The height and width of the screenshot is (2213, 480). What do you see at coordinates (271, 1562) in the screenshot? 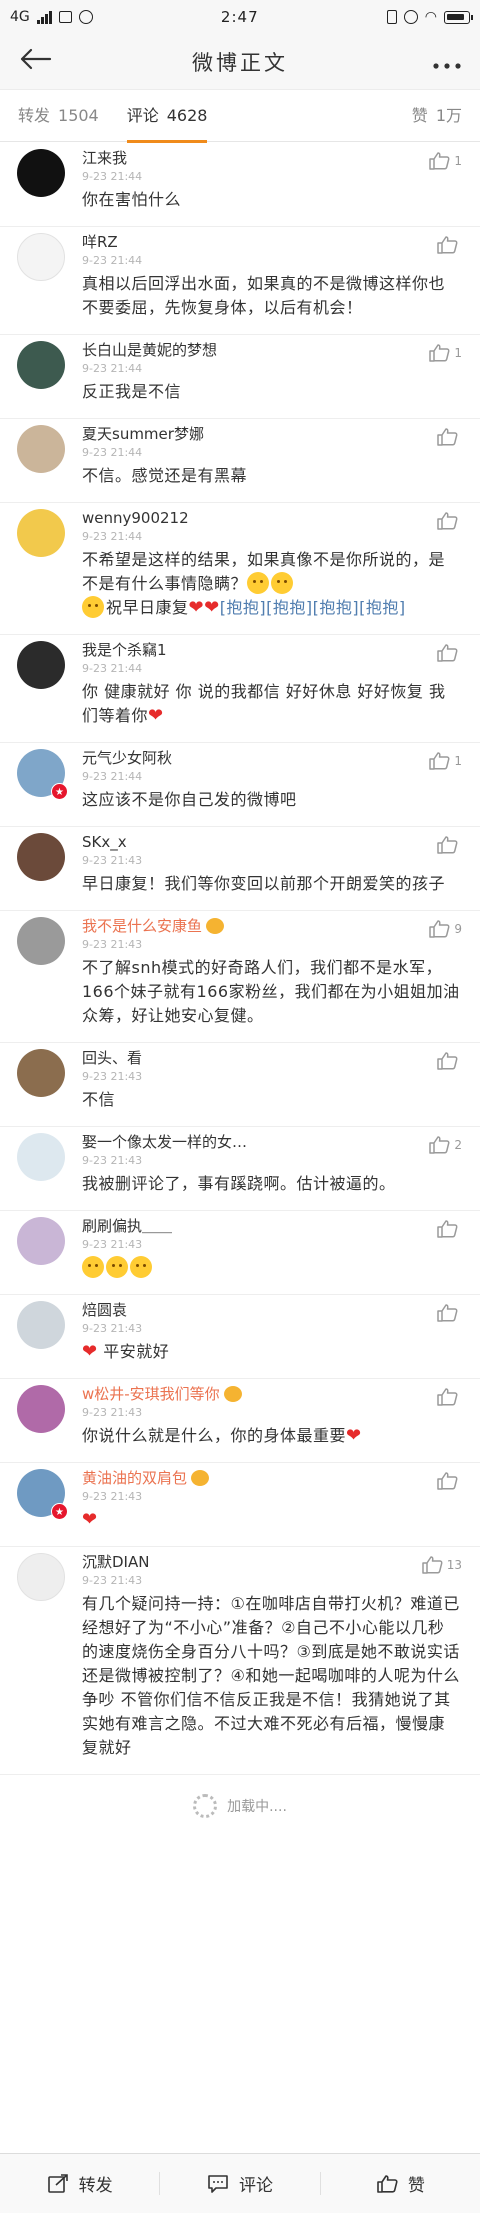
I see `comment-username: 沉默DIAN` at bounding box center [271, 1562].